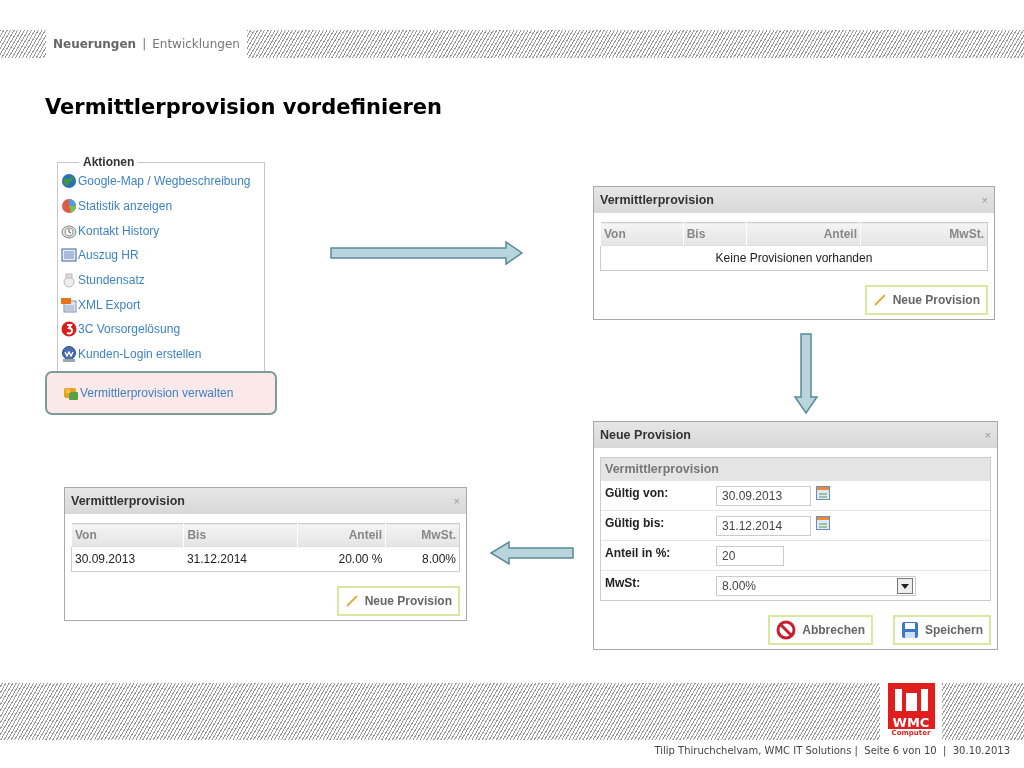 The width and height of the screenshot is (1024, 768). What do you see at coordinates (794, 258) in the screenshot?
I see `empty-message: Keine Provisionen vorhanden` at bounding box center [794, 258].